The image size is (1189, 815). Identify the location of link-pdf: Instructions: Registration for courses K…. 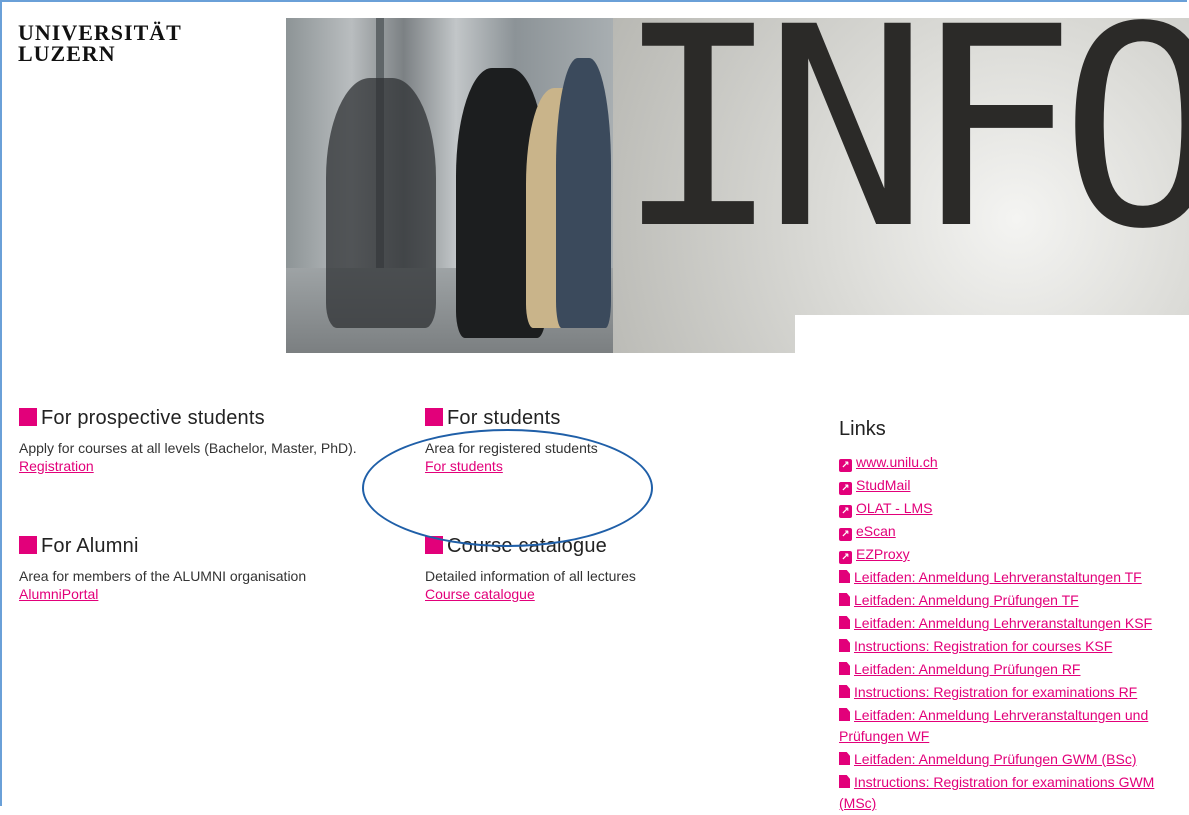
(983, 646).